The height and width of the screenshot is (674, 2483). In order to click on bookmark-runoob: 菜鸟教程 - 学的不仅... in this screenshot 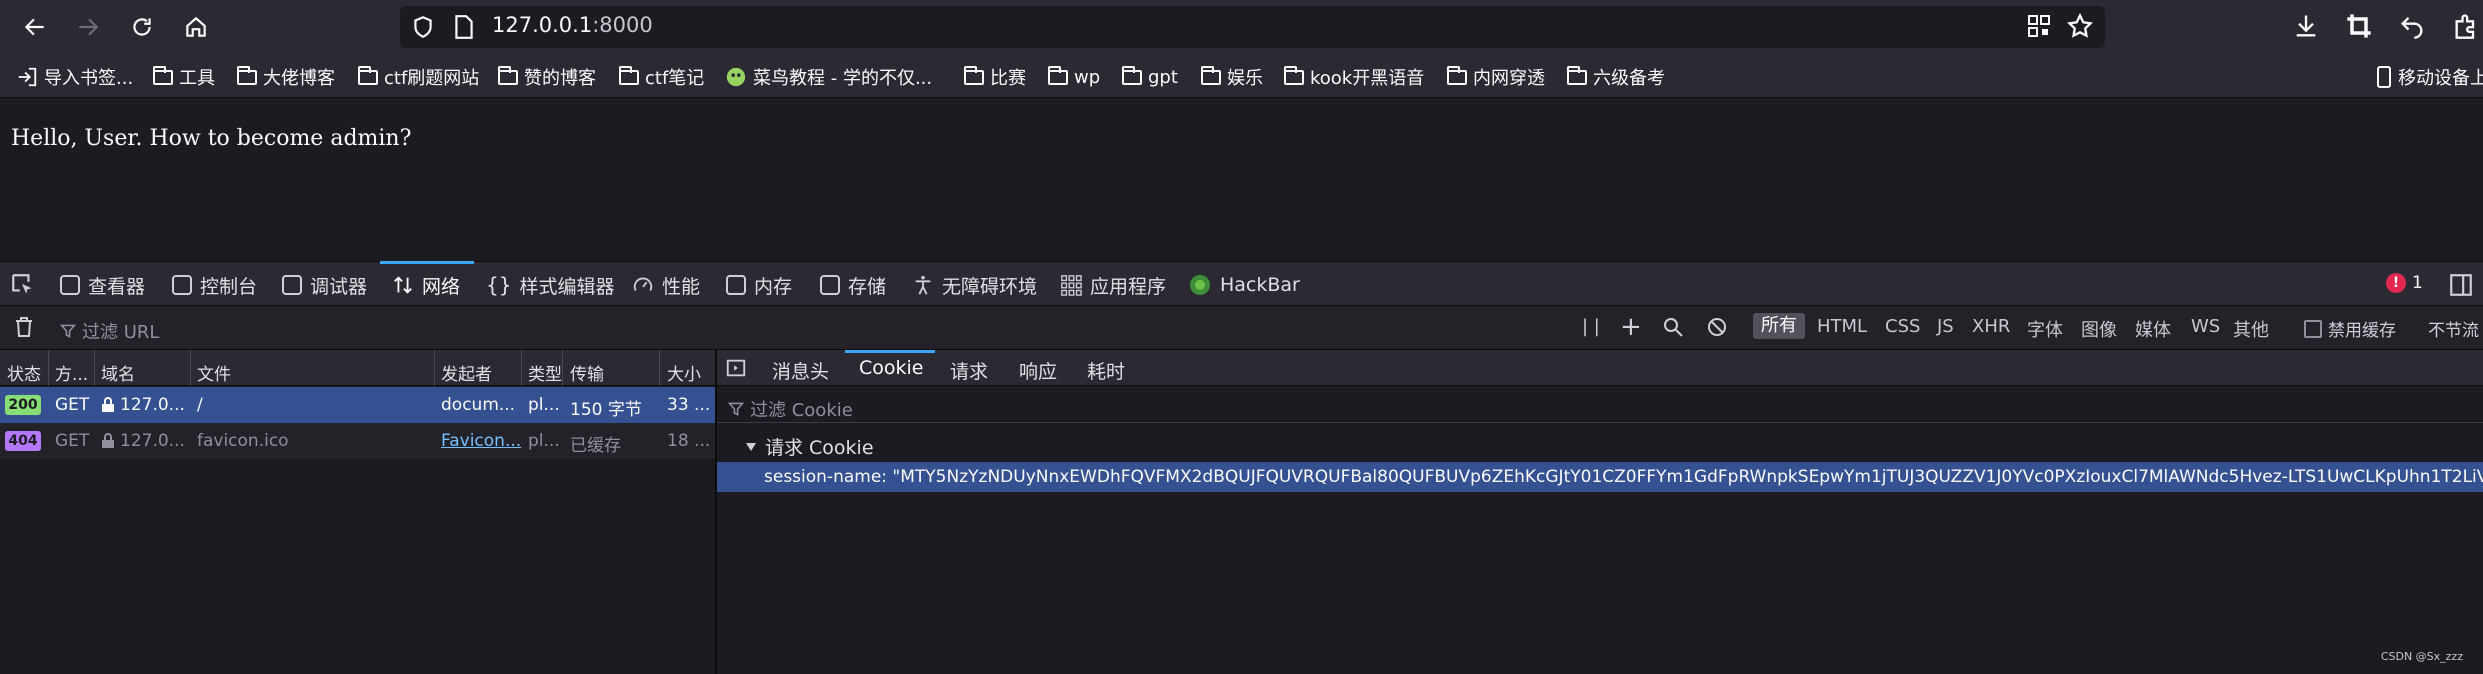, I will do `click(828, 77)`.